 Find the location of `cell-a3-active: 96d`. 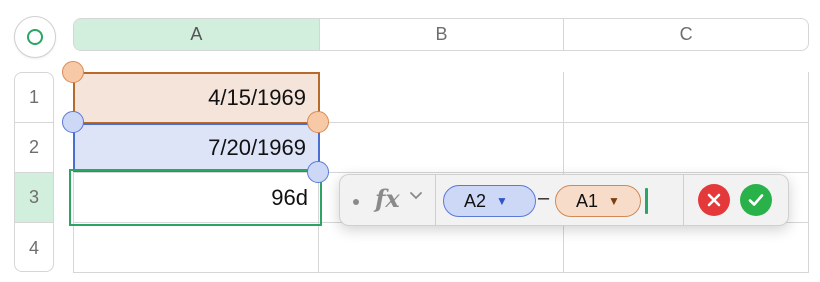

cell-a3-active: 96d is located at coordinates (195, 197).